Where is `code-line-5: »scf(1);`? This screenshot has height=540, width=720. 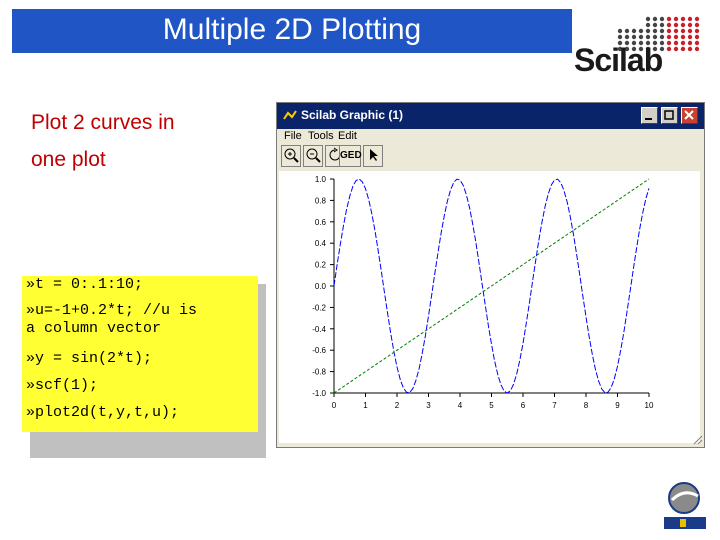 code-line-5: »scf(1); is located at coordinates (62, 385).